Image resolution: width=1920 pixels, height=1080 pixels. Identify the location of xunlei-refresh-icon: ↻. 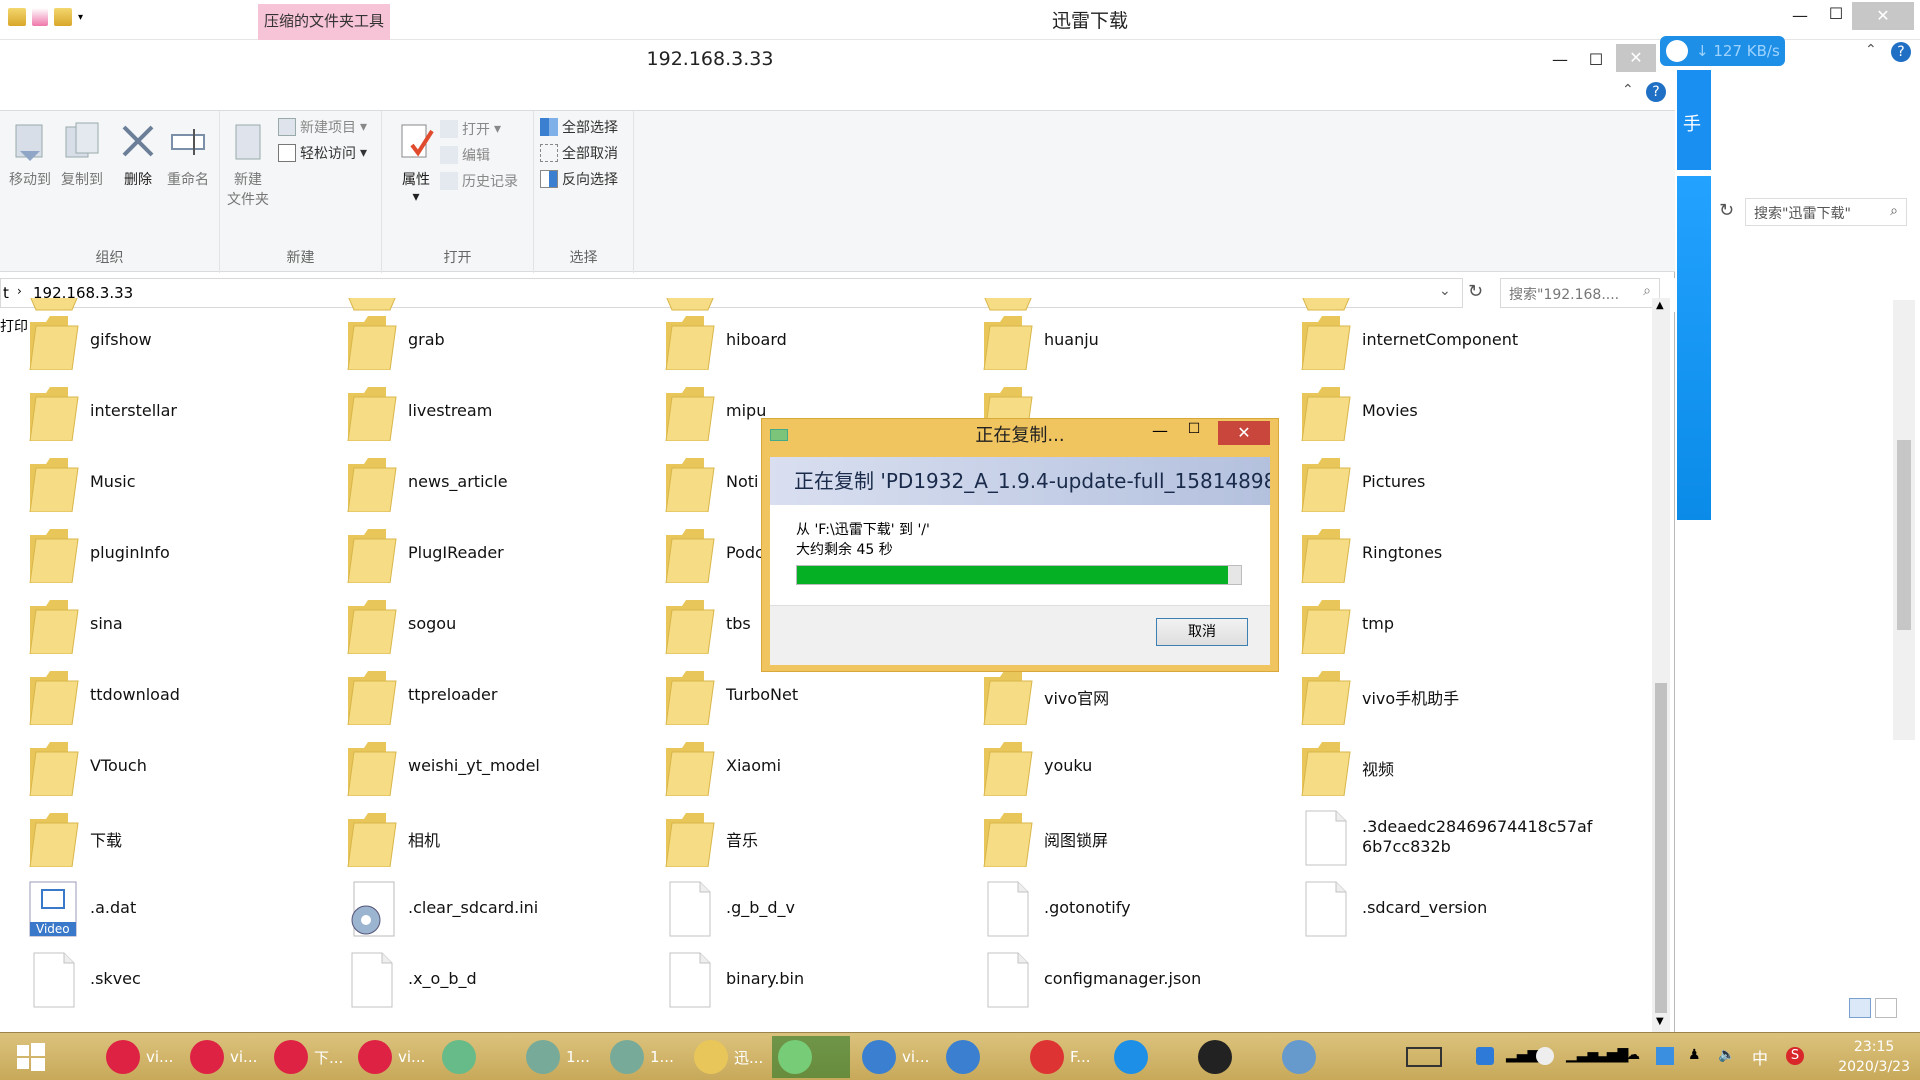
(1726, 210).